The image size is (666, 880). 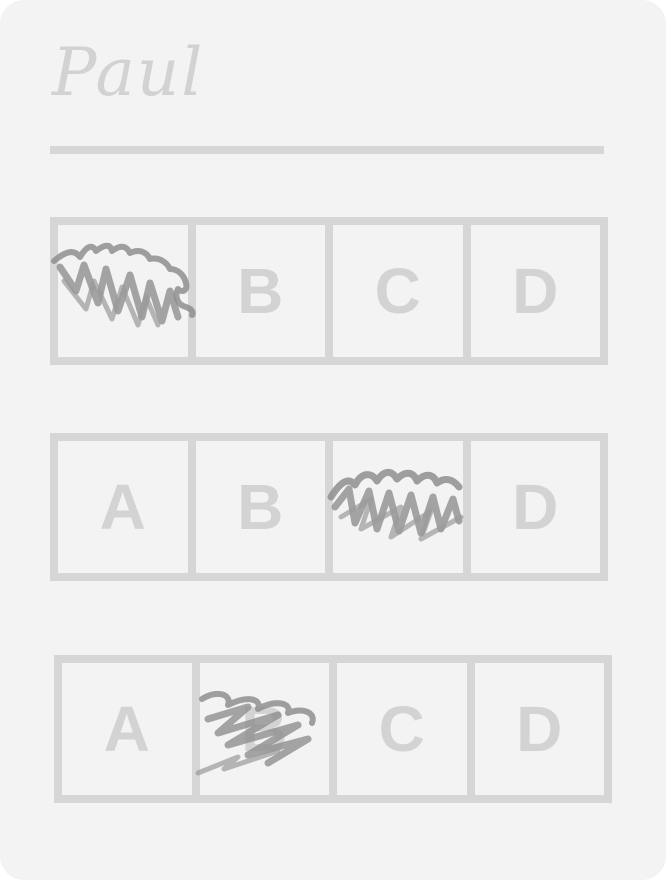 I want to click on question-row-3: A B C D, so click(x=333, y=729).